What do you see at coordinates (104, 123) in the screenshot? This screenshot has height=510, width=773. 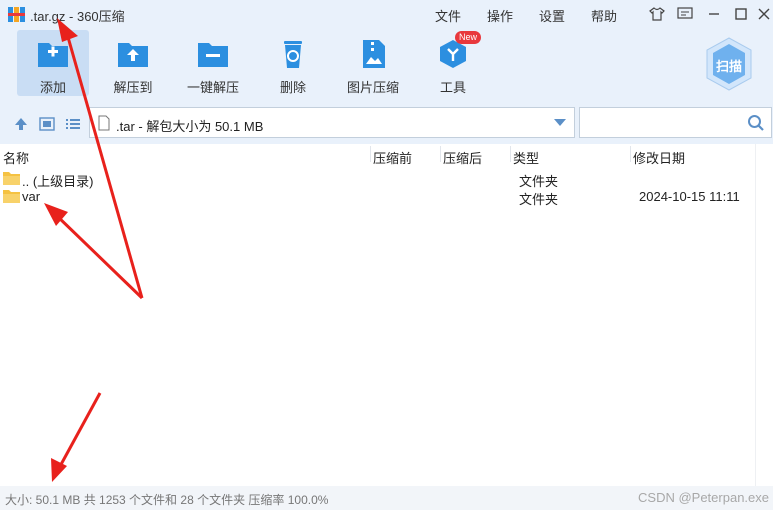 I see `file-icon` at bounding box center [104, 123].